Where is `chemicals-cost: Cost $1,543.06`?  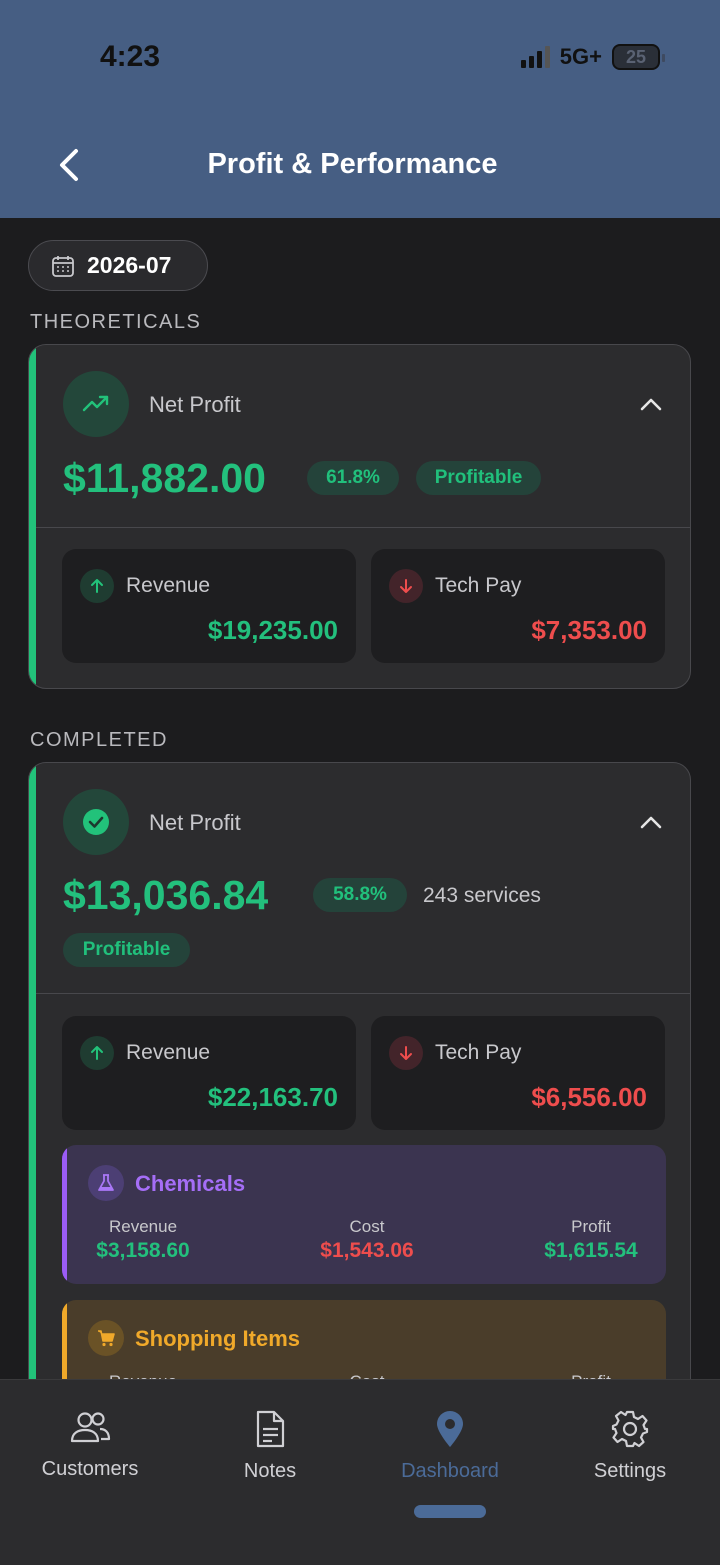 chemicals-cost: Cost $1,543.06 is located at coordinates (367, 1240).